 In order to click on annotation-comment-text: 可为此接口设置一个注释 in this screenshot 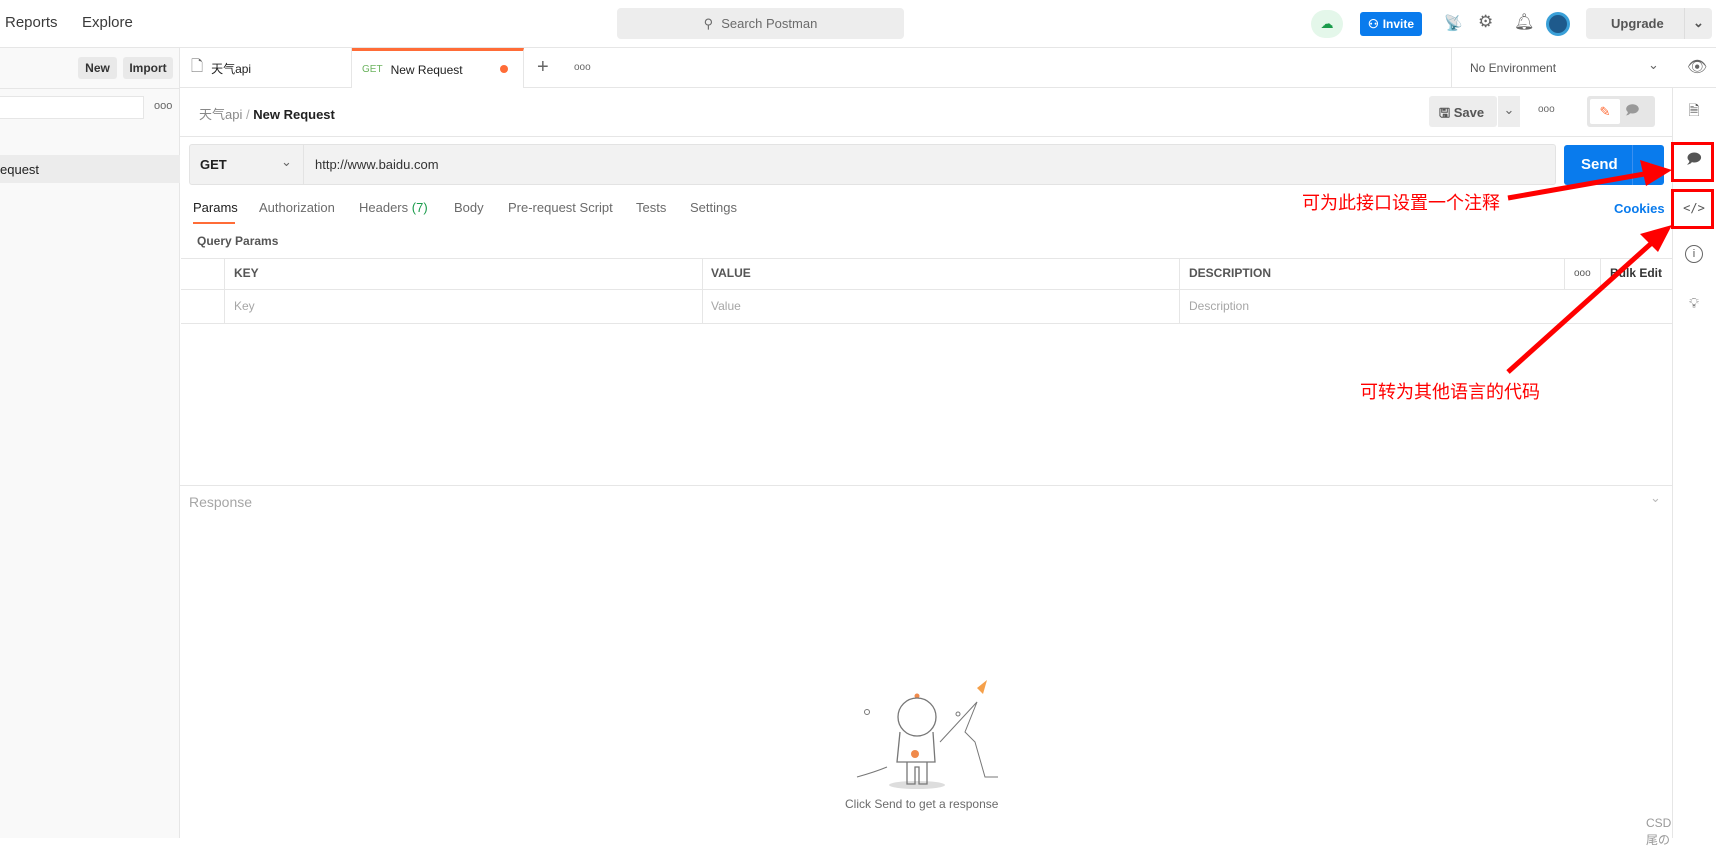, I will do `click(1401, 203)`.